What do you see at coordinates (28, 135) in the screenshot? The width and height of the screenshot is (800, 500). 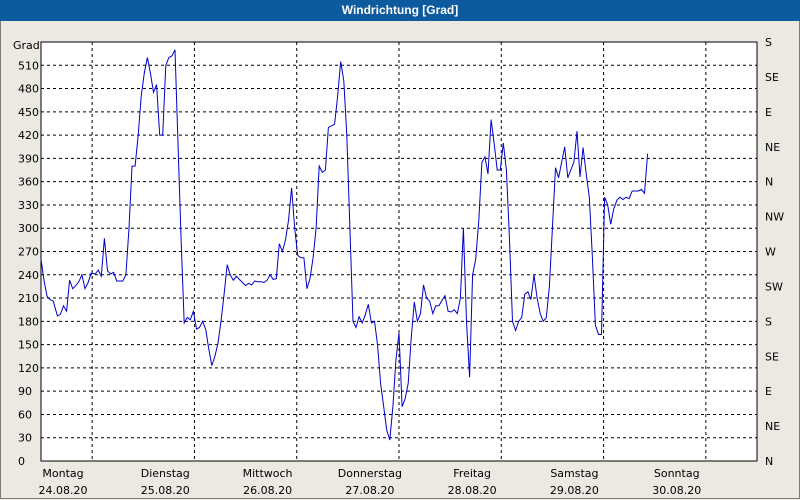 I see `y-tick-label: 420` at bounding box center [28, 135].